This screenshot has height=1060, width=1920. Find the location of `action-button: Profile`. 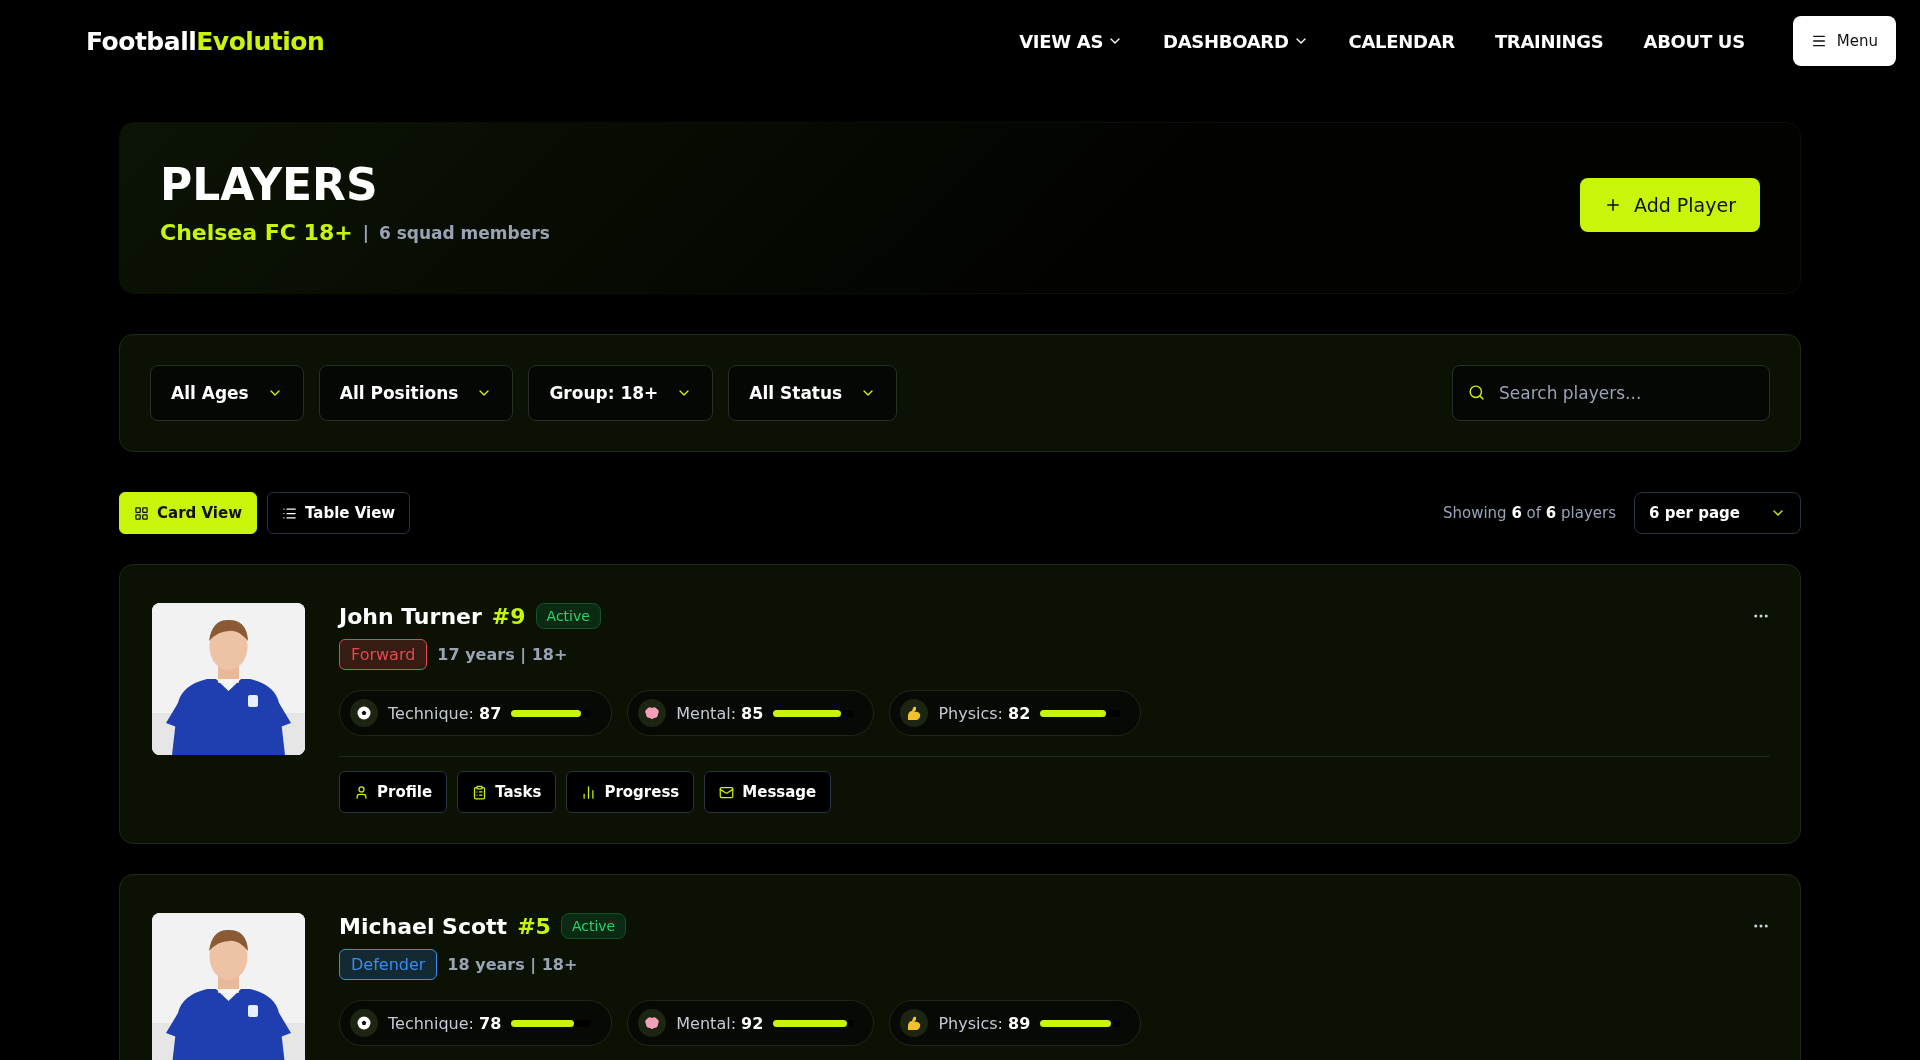

action-button: Profile is located at coordinates (393, 792).